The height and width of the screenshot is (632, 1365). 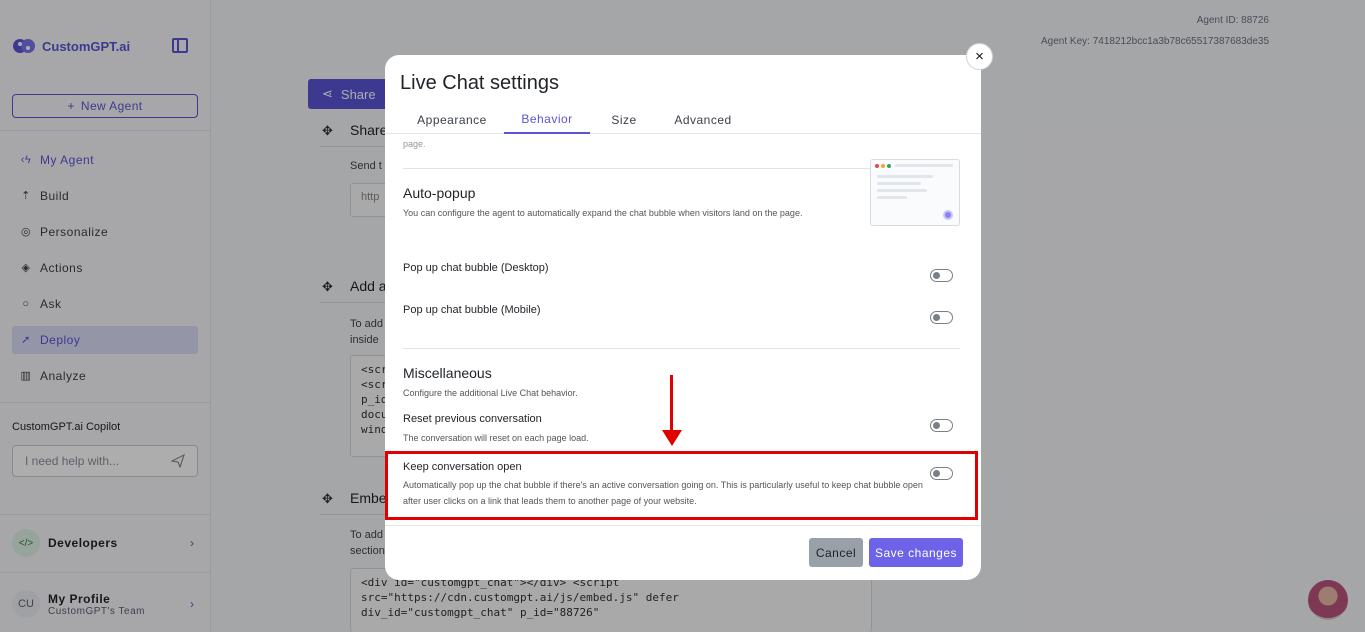 What do you see at coordinates (941, 275) in the screenshot?
I see `popup-desktop-toggle` at bounding box center [941, 275].